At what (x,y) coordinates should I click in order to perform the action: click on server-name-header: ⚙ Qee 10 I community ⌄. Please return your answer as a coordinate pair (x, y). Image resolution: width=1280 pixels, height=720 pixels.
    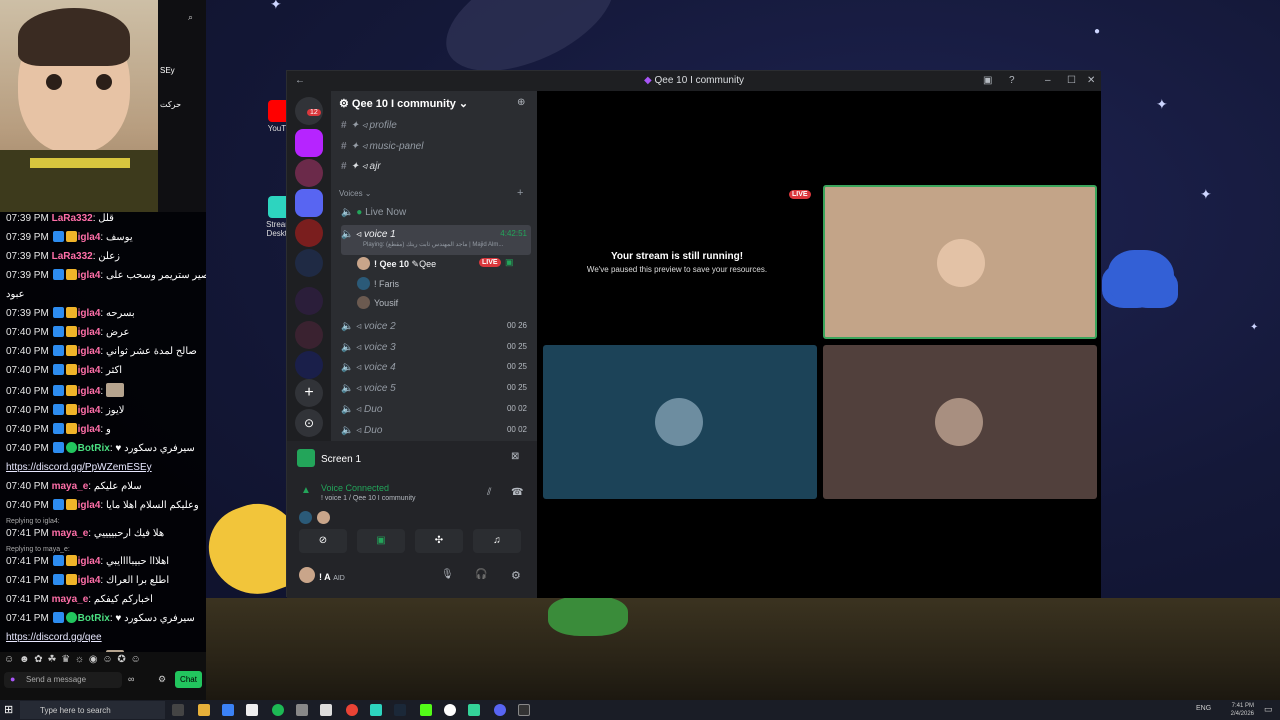
    Looking at the image, I should click on (403, 103).